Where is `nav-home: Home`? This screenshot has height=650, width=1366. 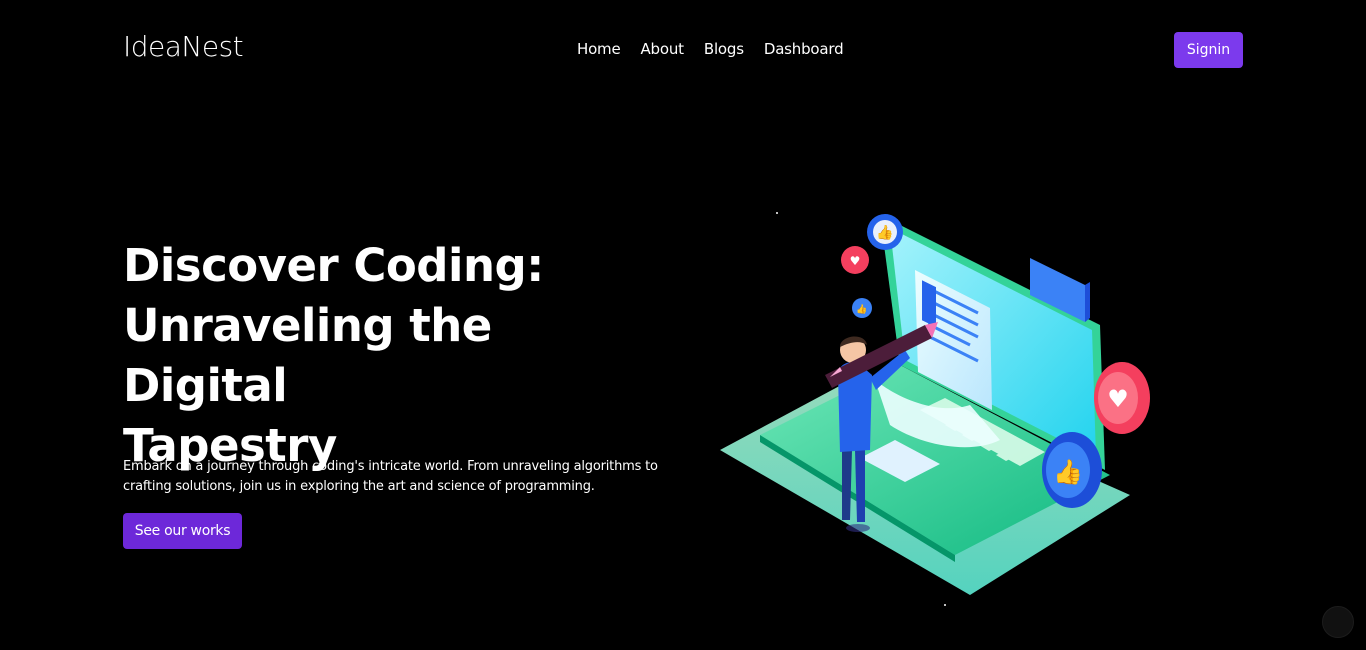
nav-home: Home is located at coordinates (599, 49).